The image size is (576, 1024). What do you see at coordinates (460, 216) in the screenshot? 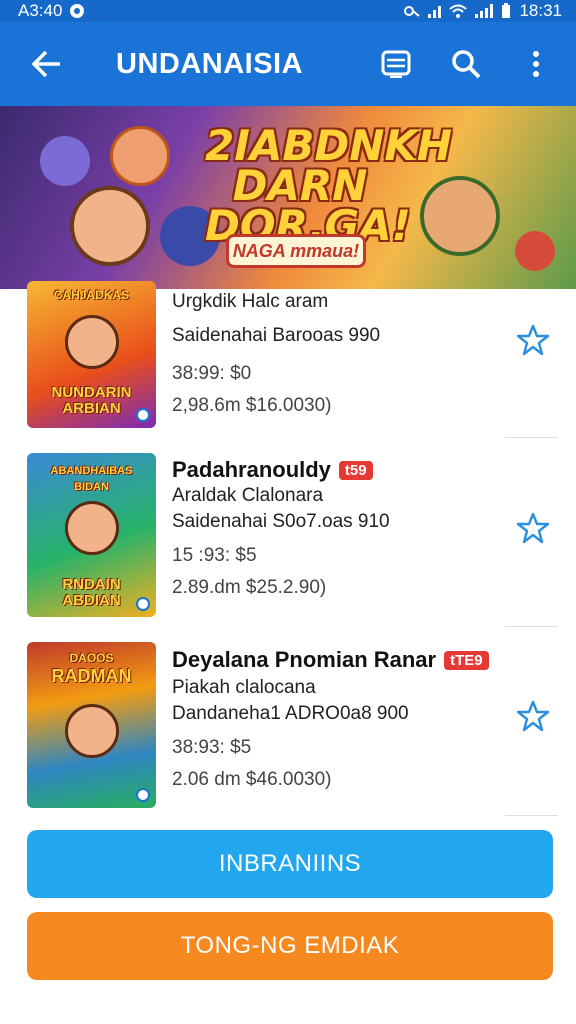
I see `hero-right-art` at bounding box center [460, 216].